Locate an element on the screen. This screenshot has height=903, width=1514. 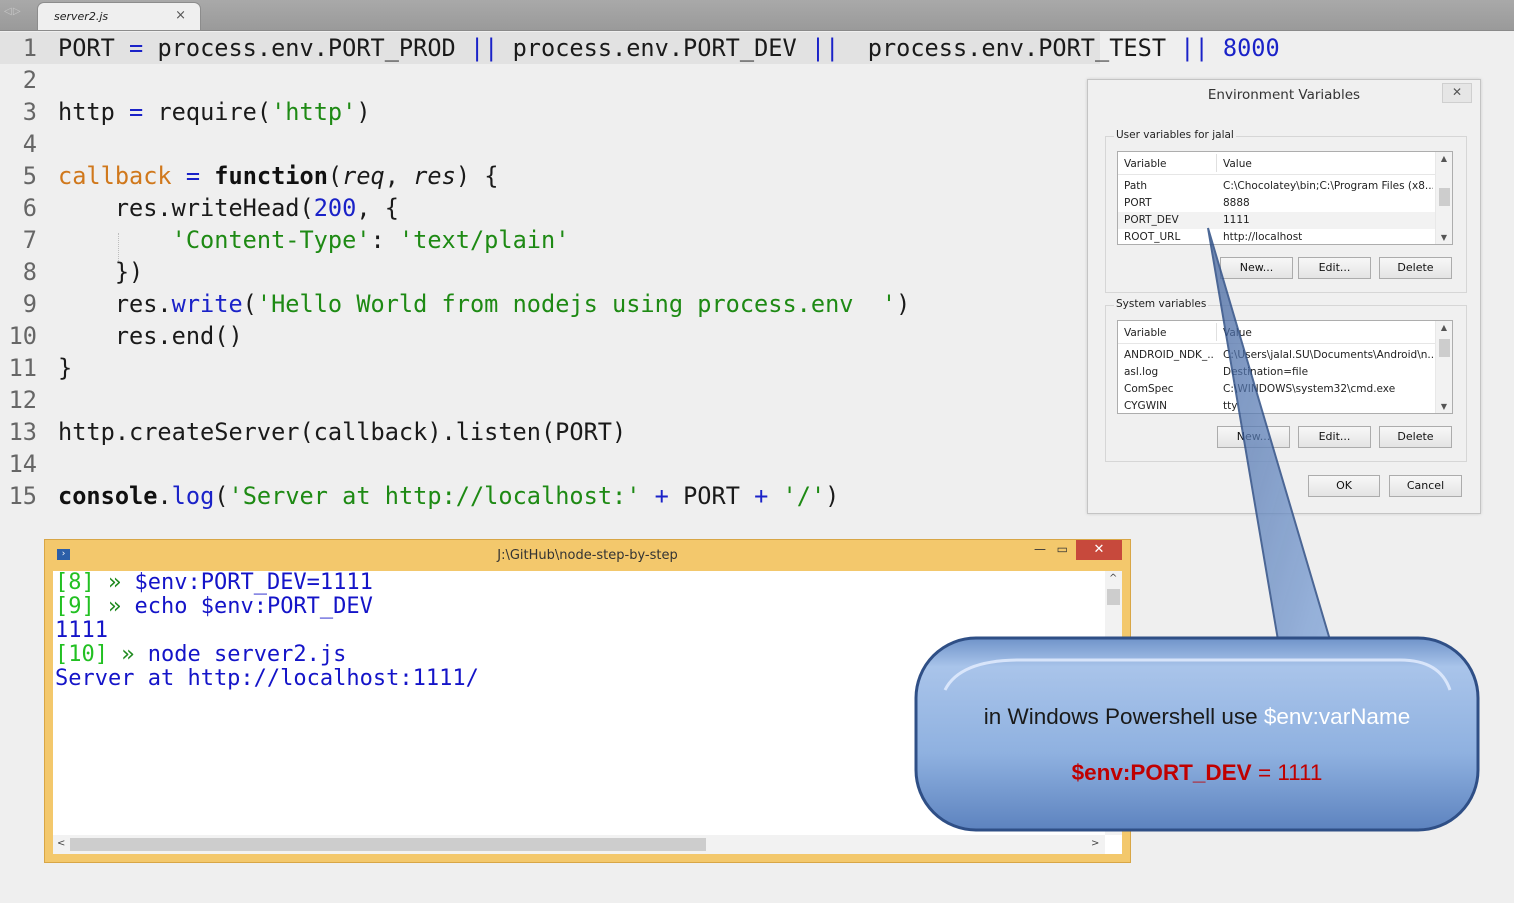
console-horizontal-scrollbar: < > is located at coordinates (579, 844).